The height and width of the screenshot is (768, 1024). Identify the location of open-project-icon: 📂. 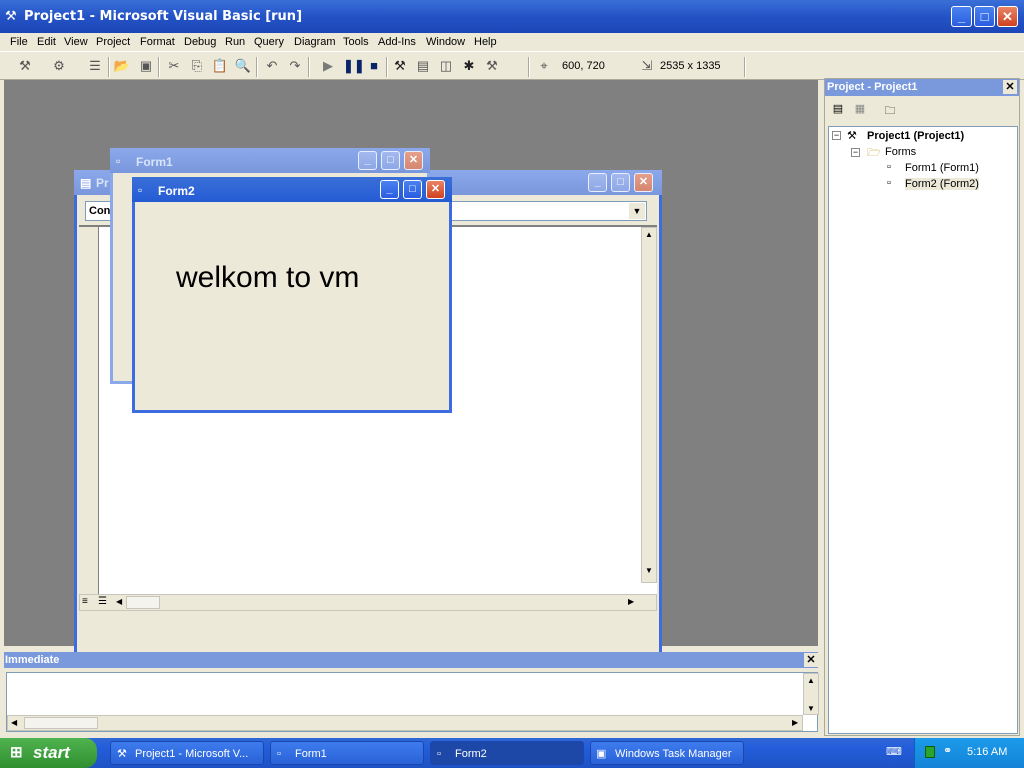
(122, 66).